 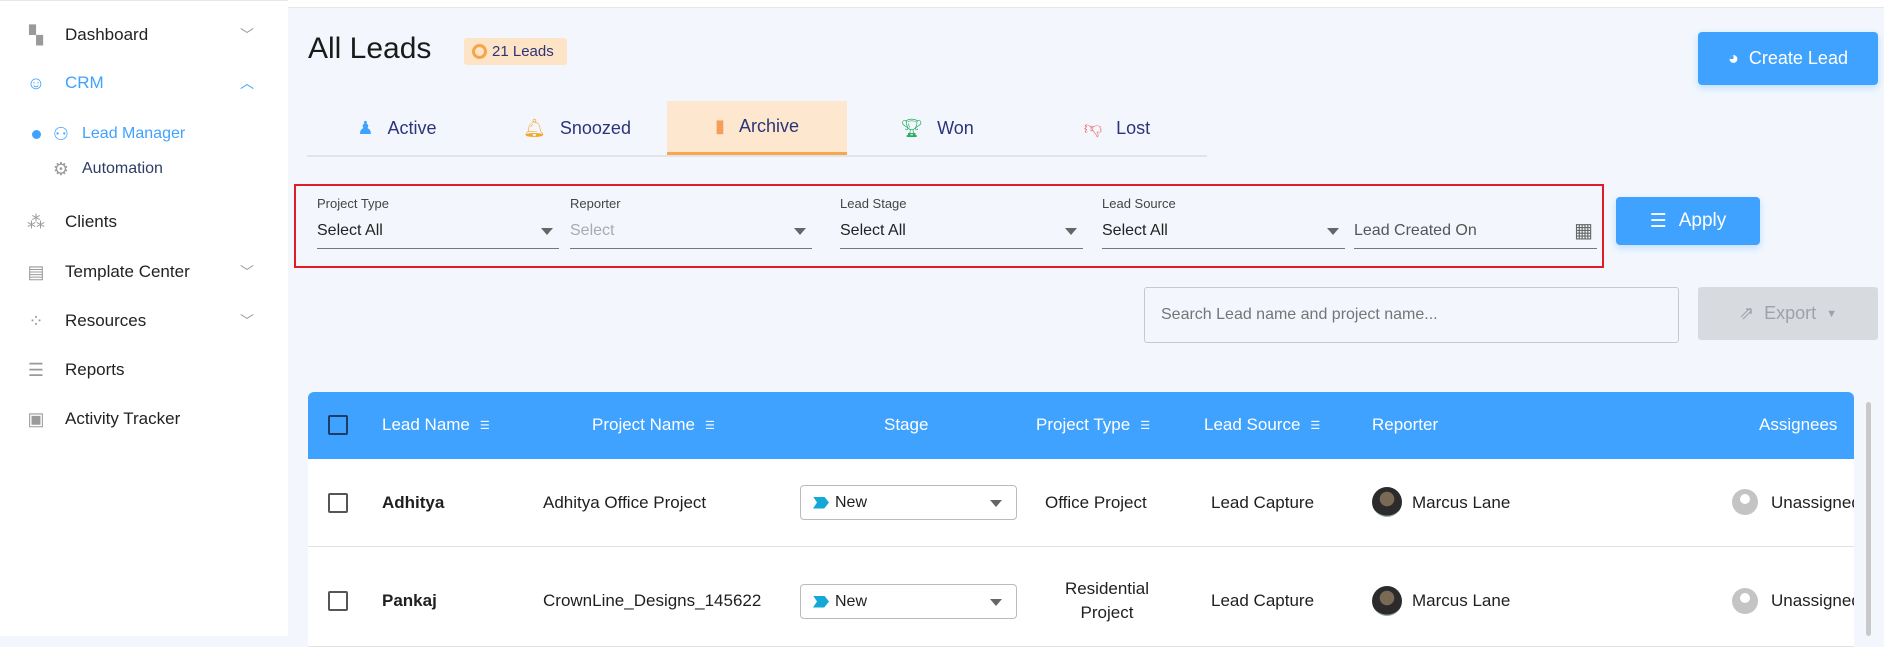 What do you see at coordinates (534, 127) in the screenshot?
I see `bell-snooze-icon: 🔔︎` at bounding box center [534, 127].